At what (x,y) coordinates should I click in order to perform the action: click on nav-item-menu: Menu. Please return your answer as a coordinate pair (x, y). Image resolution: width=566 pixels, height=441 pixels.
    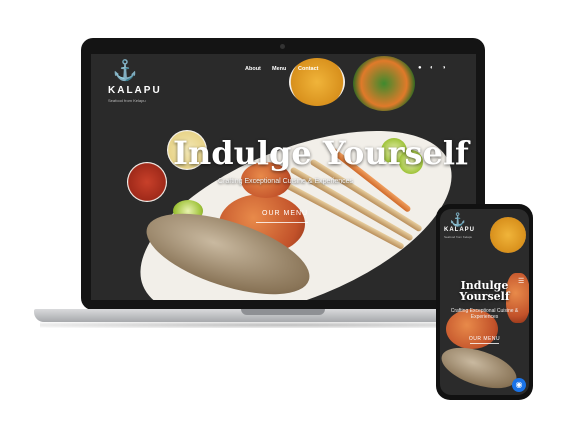
    Looking at the image, I should click on (279, 69).